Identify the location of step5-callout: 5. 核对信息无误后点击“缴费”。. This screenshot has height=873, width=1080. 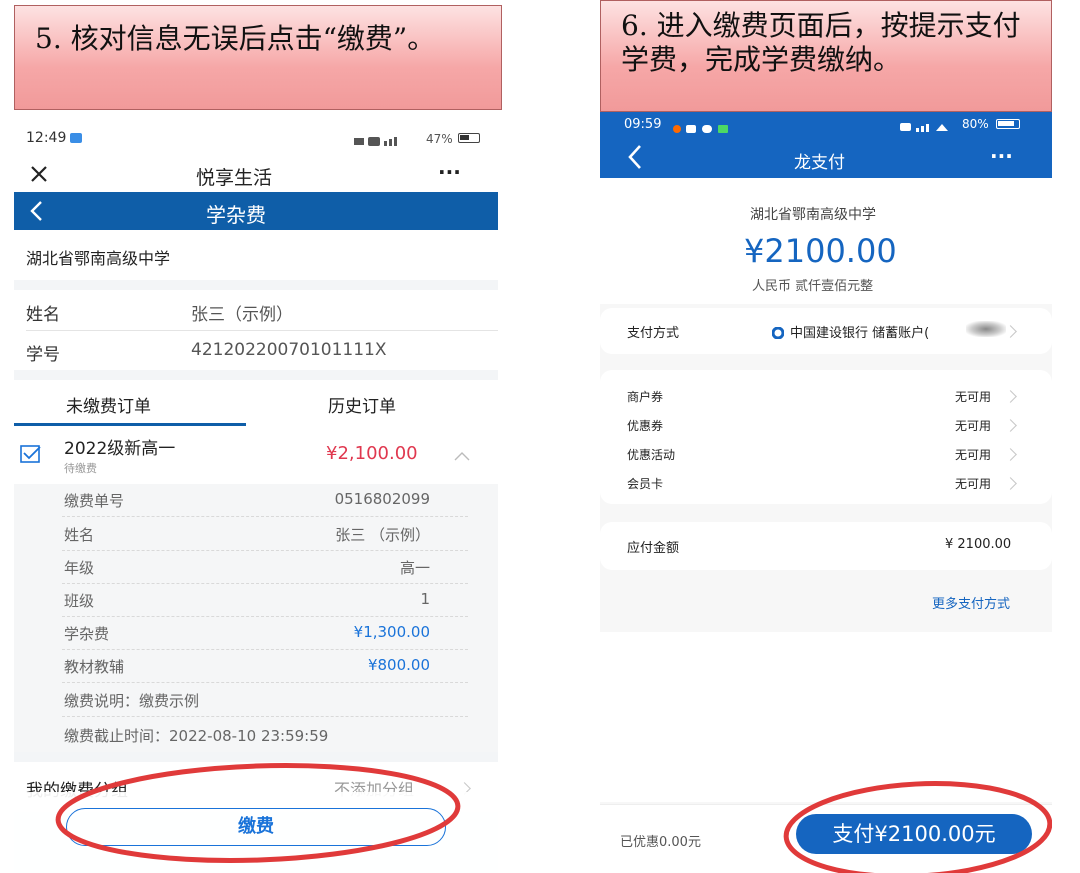
(258, 57).